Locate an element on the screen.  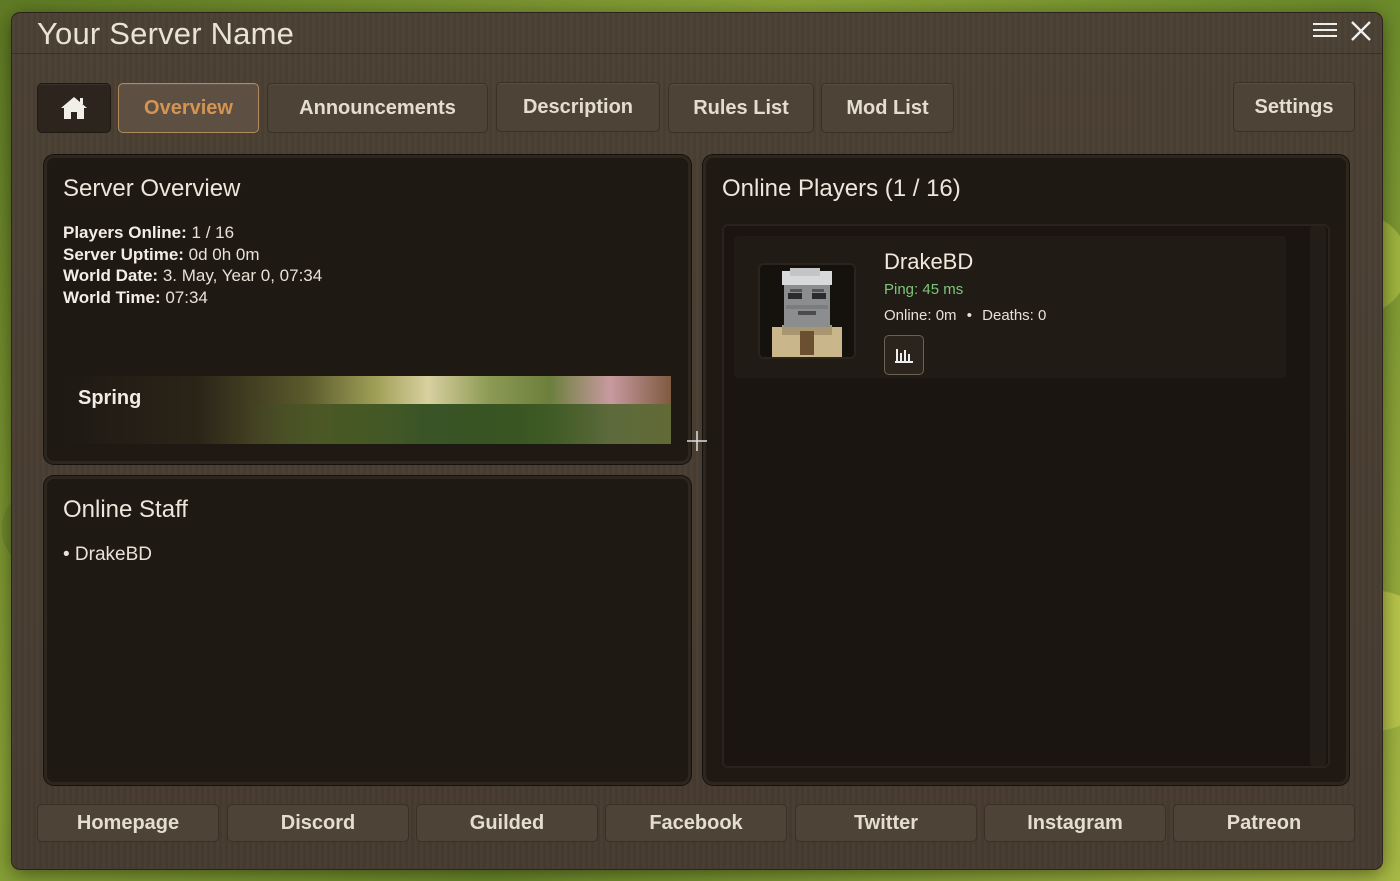
player-avatar is located at coordinates (807, 311).